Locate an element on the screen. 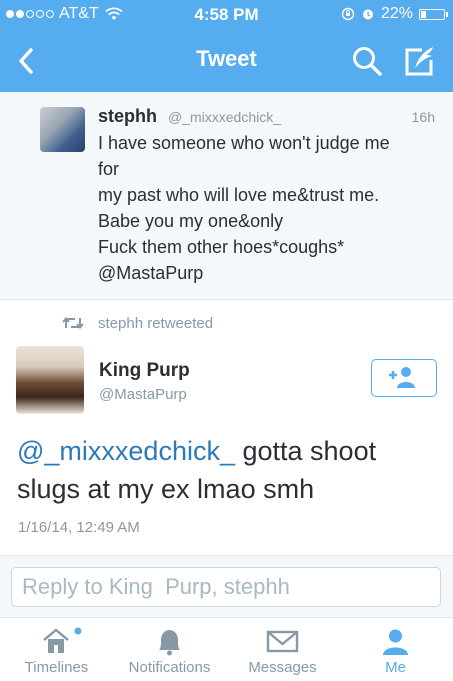  person-icon is located at coordinates (395, 642).